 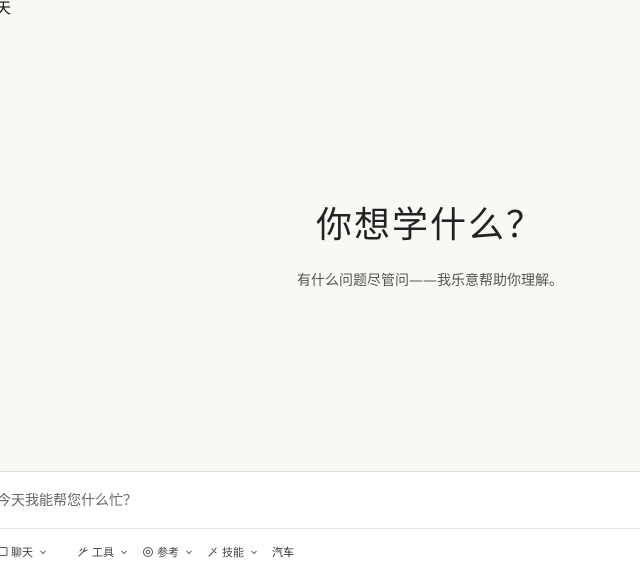 I want to click on composer-toolbar: 聊天 工具 参考 技能 汽车, so click(x=154, y=552).